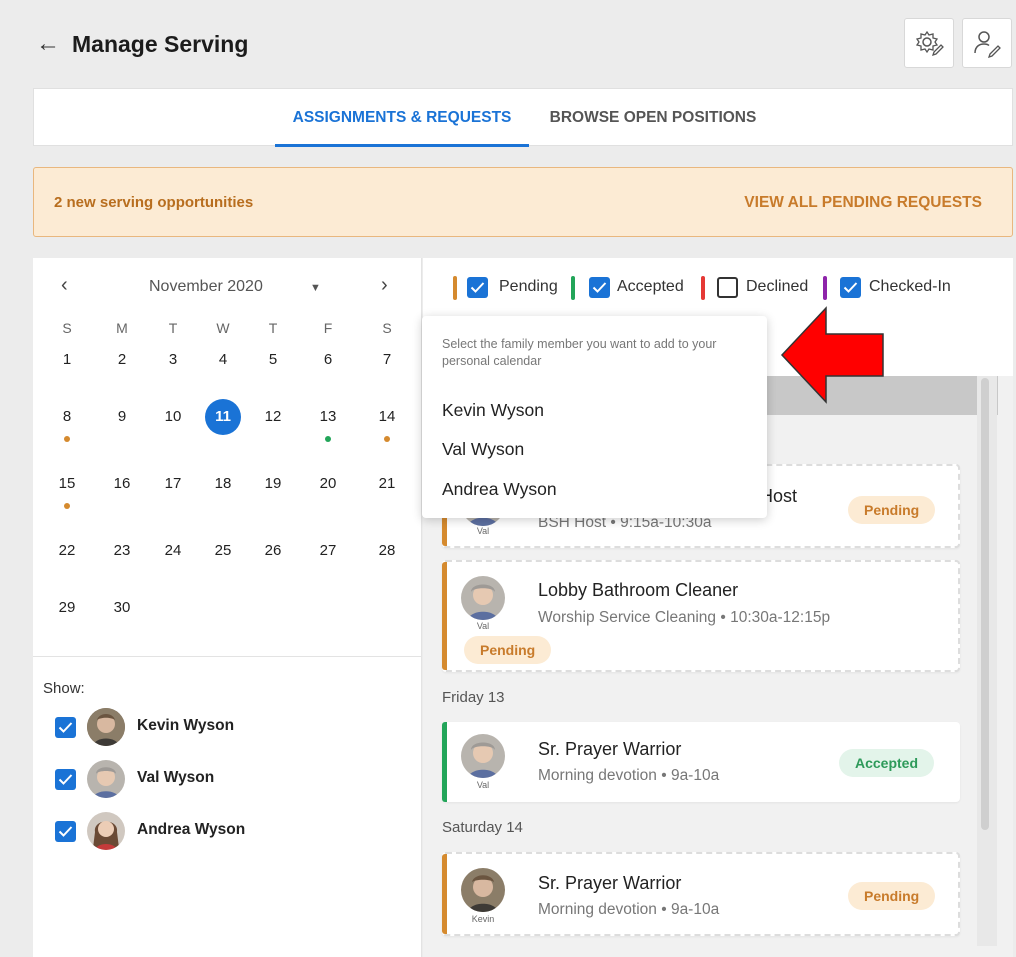  What do you see at coordinates (223, 328) in the screenshot?
I see `weekday-label: W` at bounding box center [223, 328].